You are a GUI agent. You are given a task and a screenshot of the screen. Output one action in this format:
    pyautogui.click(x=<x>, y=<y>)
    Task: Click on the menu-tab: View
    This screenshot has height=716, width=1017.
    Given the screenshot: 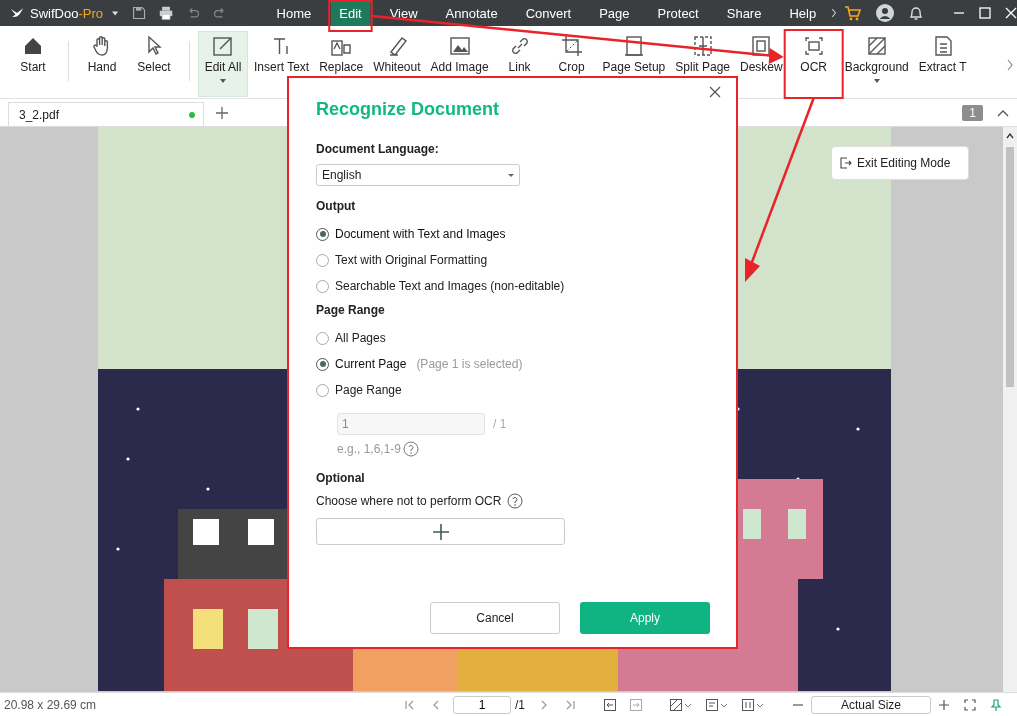 What is the action you would take?
    pyautogui.click(x=403, y=13)
    